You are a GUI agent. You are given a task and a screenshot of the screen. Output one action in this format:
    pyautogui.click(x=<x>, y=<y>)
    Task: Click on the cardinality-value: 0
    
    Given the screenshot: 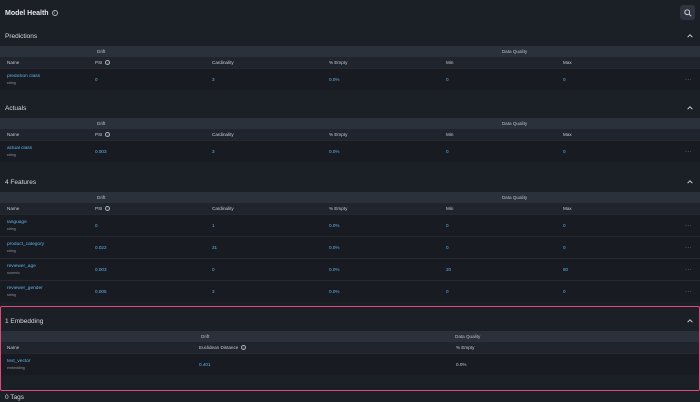 What is the action you would take?
    pyautogui.click(x=263, y=269)
    